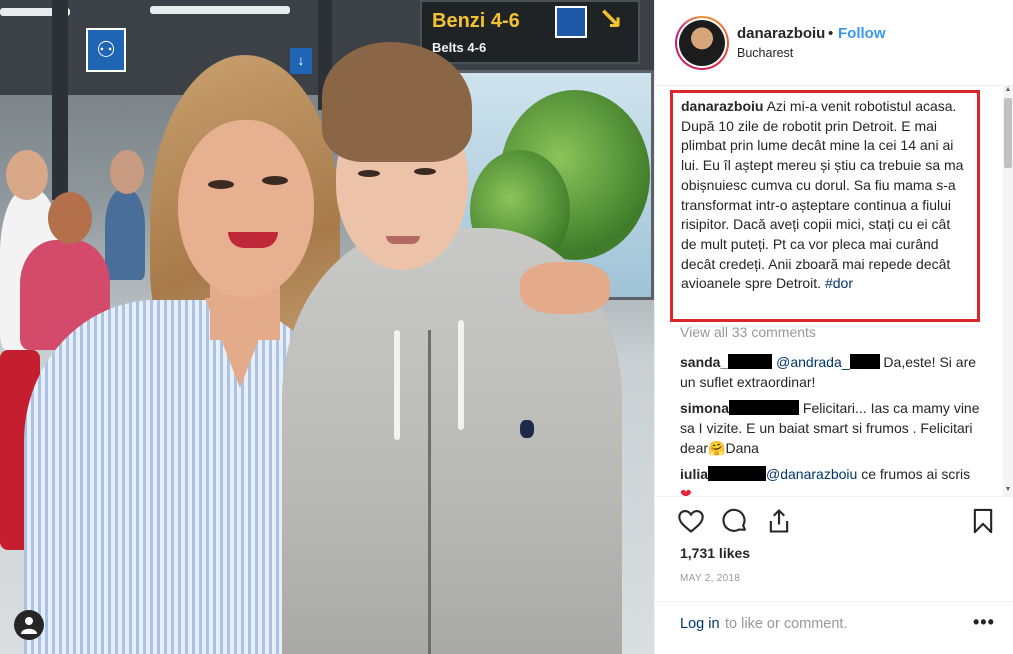 The width and height of the screenshot is (1013, 654). Describe the element at coordinates (839, 283) in the screenshot. I see `caption-hashtag: #dor` at that location.